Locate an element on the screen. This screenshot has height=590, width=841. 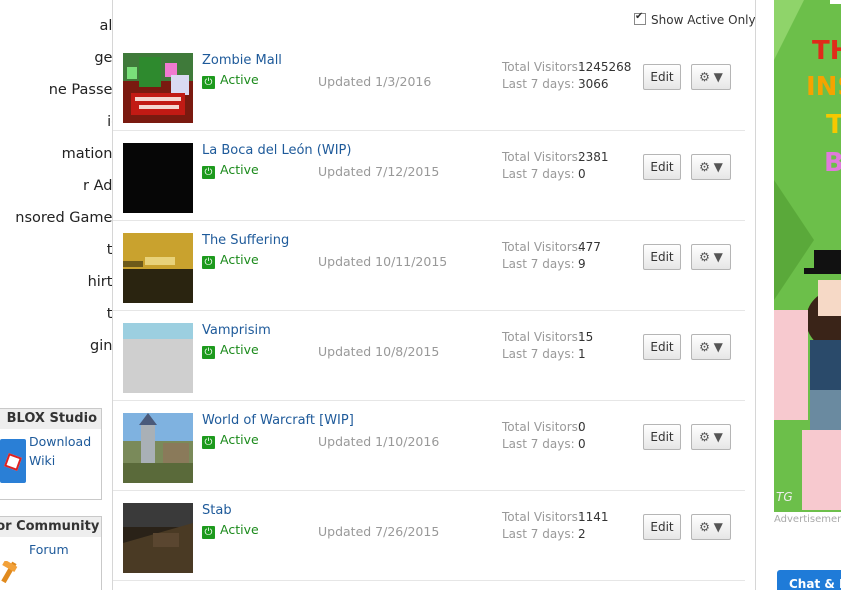
community-box: tor Community Forum is located at coordinates (51, 553).